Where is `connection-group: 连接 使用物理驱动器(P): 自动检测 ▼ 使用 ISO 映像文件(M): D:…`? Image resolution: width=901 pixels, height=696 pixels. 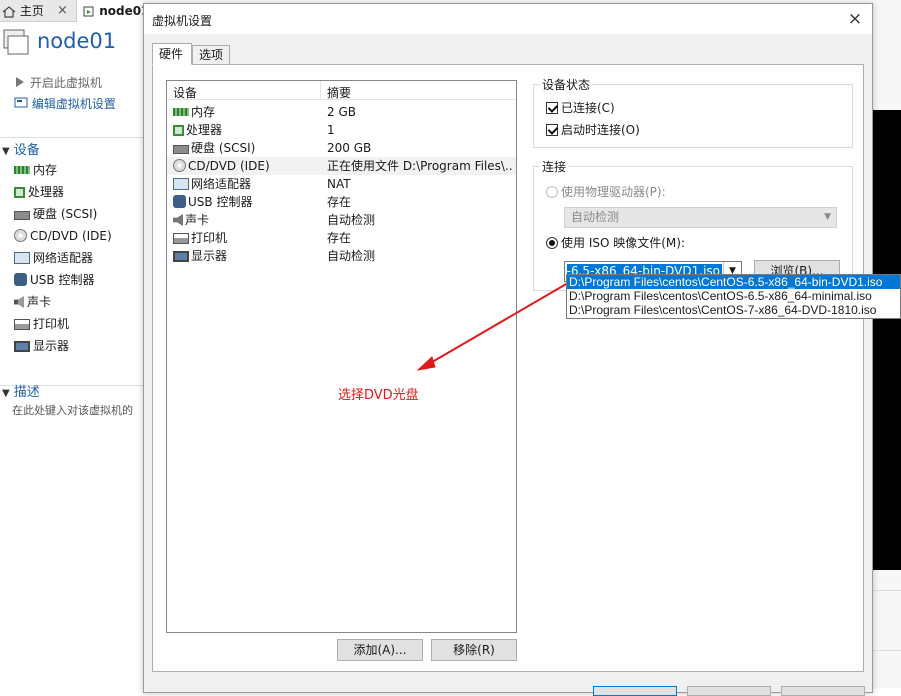
connection-group: 连接 使用物理驱动器(P): 自动检测 ▼ 使用 ISO 映像文件(M): D:… is located at coordinates (693, 224).